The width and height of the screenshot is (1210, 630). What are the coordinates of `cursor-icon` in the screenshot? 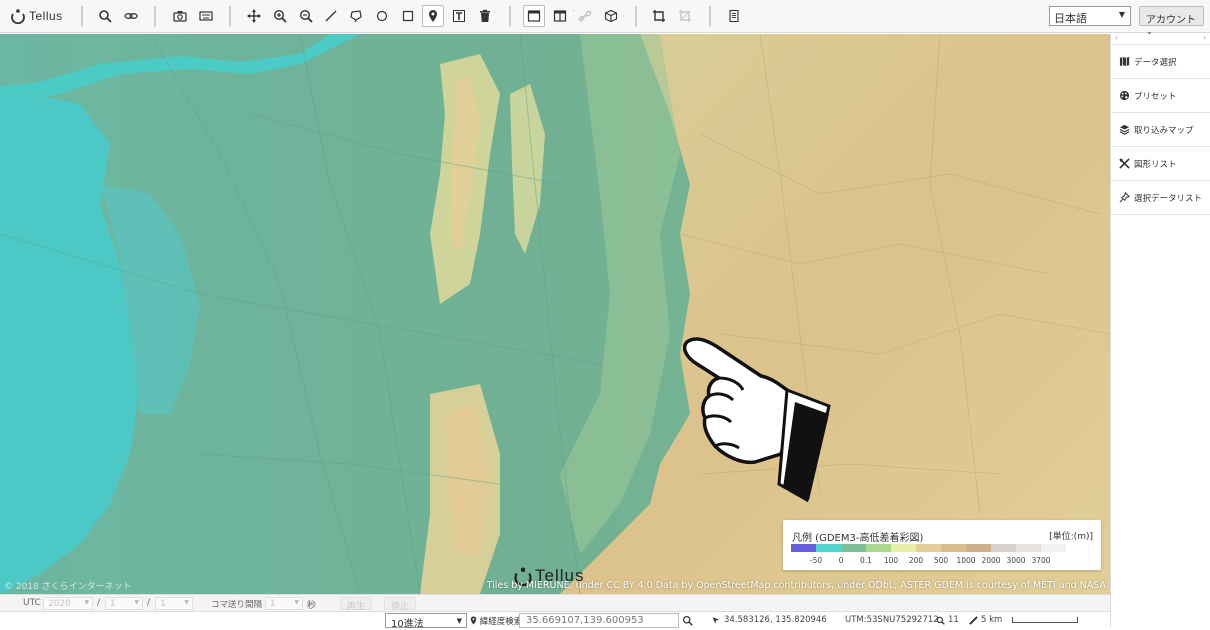 It's located at (716, 620).